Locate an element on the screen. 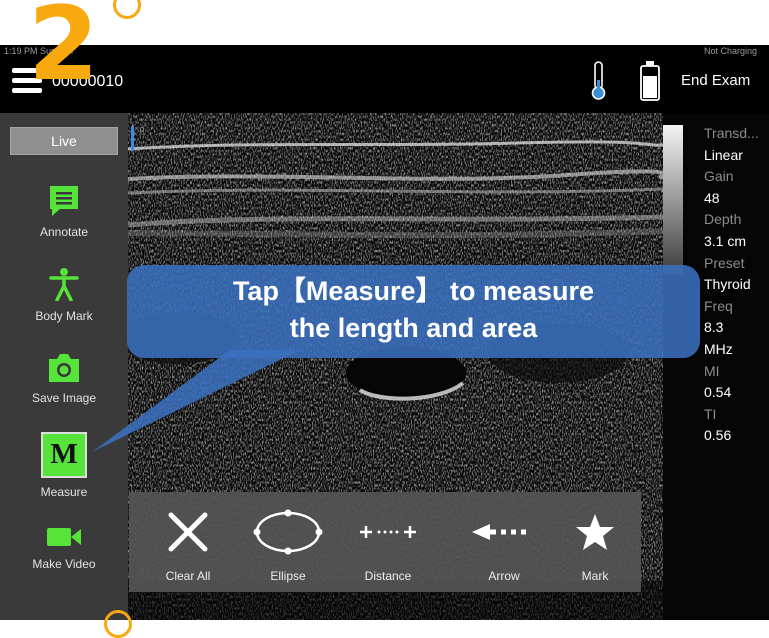 The height and width of the screenshot is (638, 769). step-decoration-circle is located at coordinates (118, 624).